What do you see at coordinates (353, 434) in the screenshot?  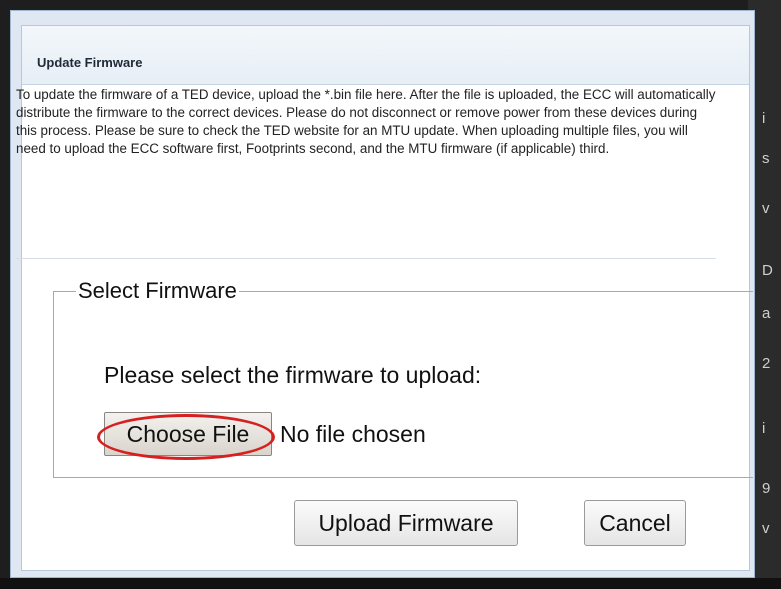 I see `file-status-text: No file chosen` at bounding box center [353, 434].